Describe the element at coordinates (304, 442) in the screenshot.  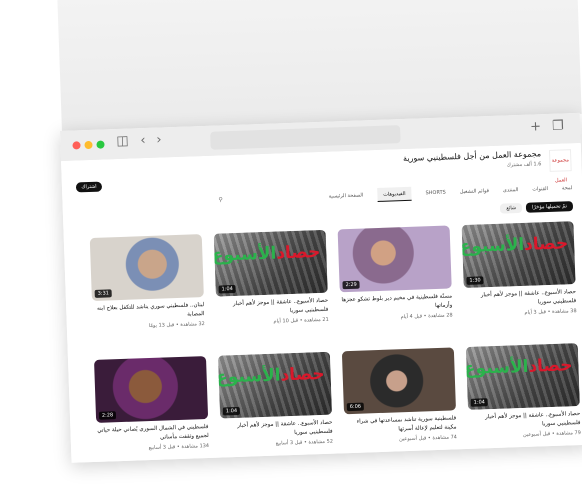
I see `video-meta: 52 مشاهدة • قبل 3 أسابيع` at that location.